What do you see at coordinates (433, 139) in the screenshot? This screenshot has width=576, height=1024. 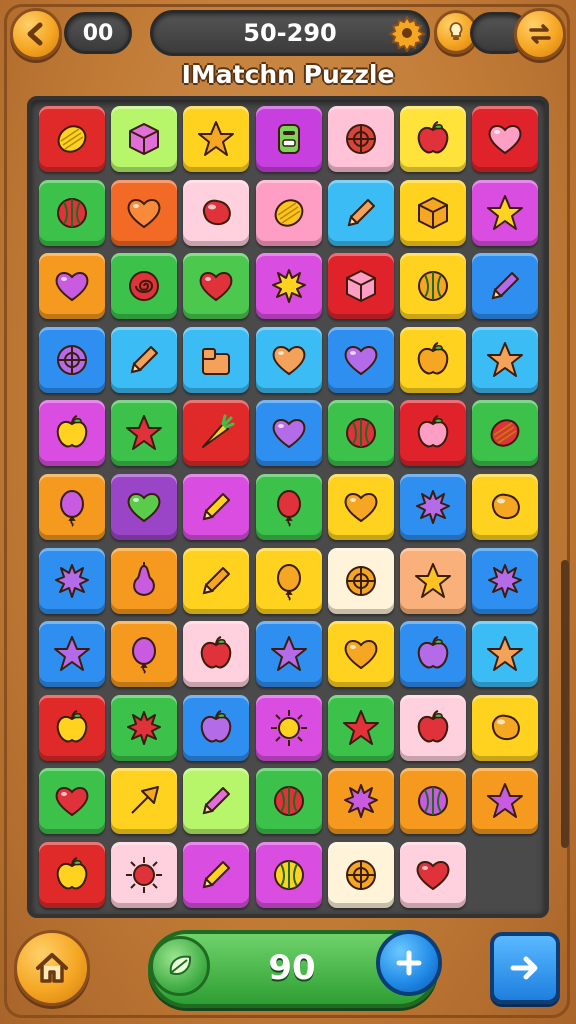 I see `tile-r1-c6` at bounding box center [433, 139].